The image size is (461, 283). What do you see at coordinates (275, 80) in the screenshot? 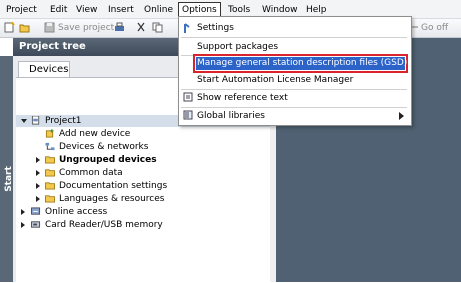
I see `menu-item-start-alm: Start Automation License Manager` at bounding box center [275, 80].